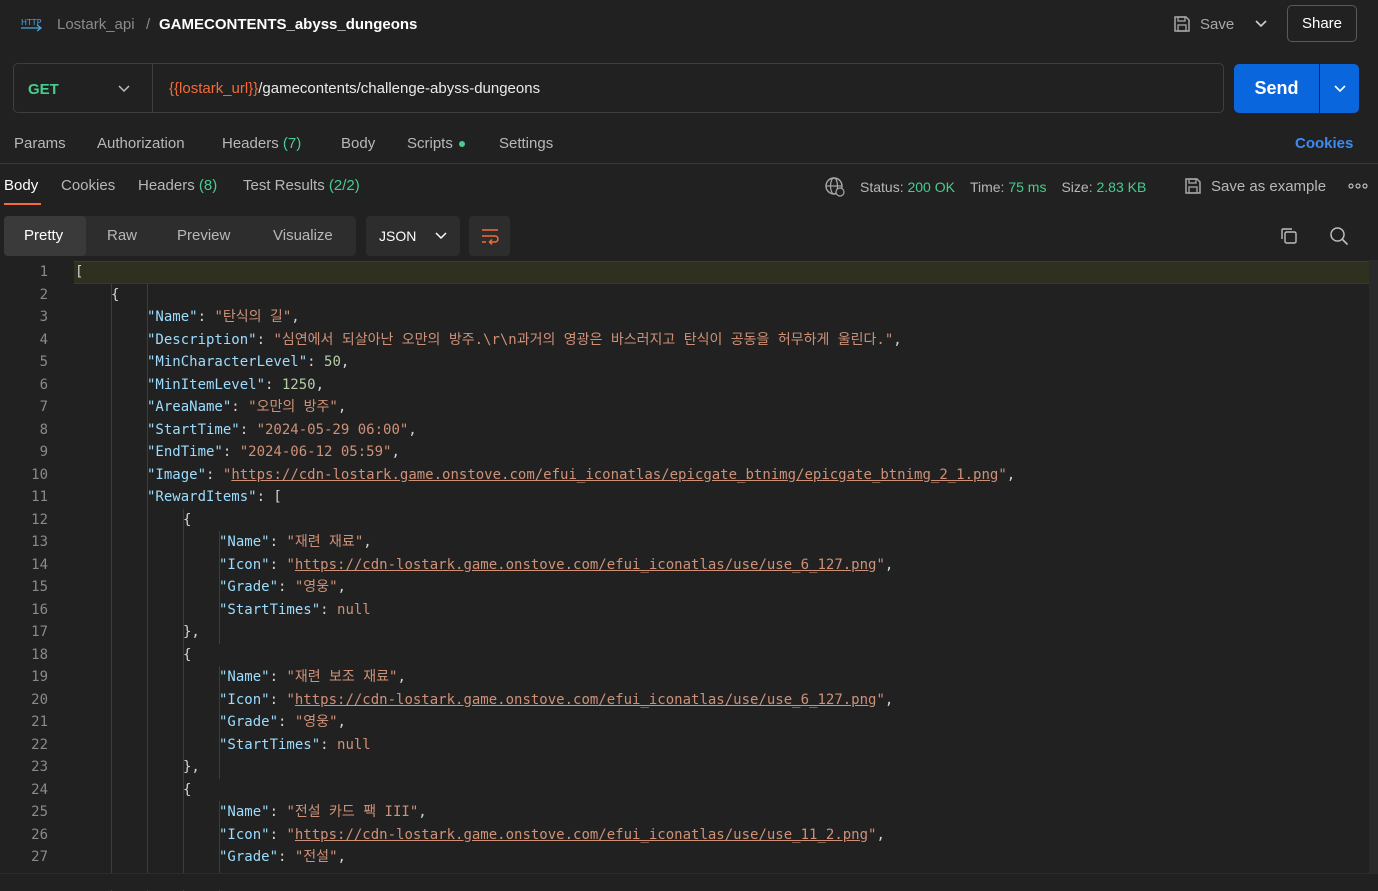 This screenshot has height=891, width=1378. What do you see at coordinates (680, 407) in the screenshot?
I see `code-line: 7 "AreaName": "오만의 방주",` at bounding box center [680, 407].